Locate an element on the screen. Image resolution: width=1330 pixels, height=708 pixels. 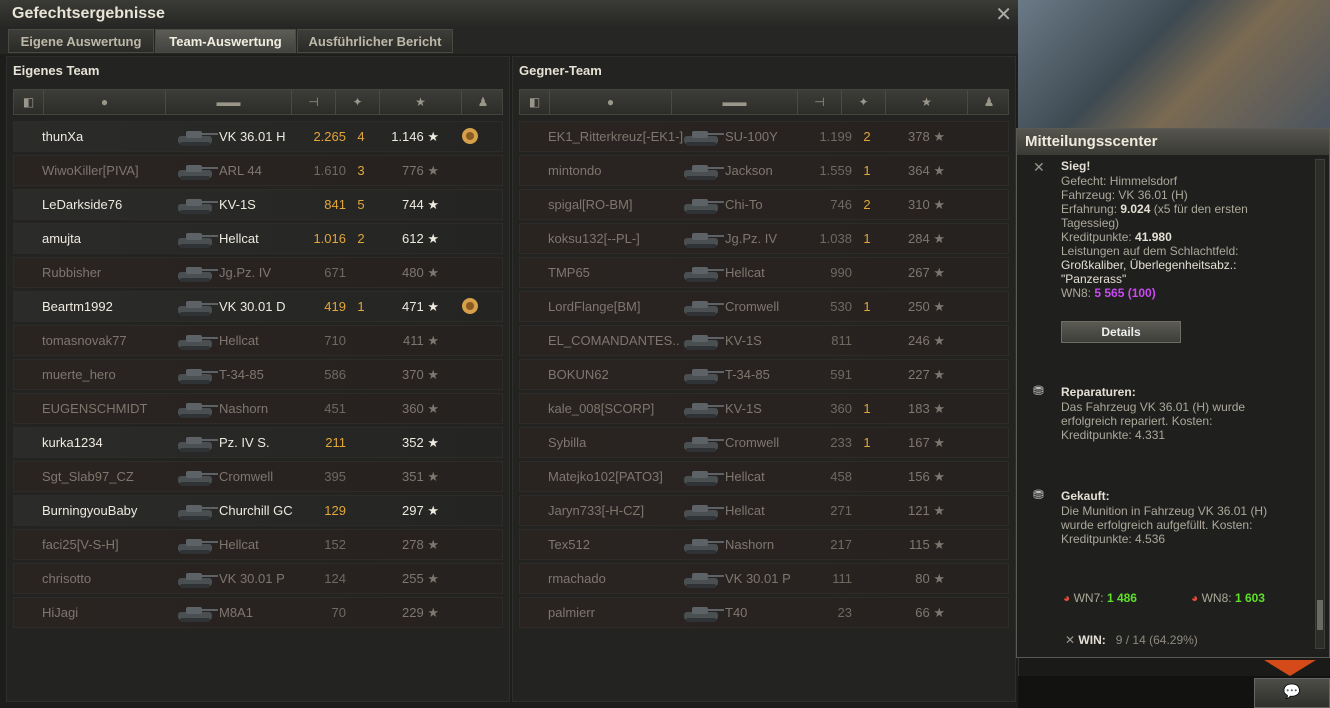
player-row: HiJagi M8A1 70 229 ★ is located at coordinates (258, 612).